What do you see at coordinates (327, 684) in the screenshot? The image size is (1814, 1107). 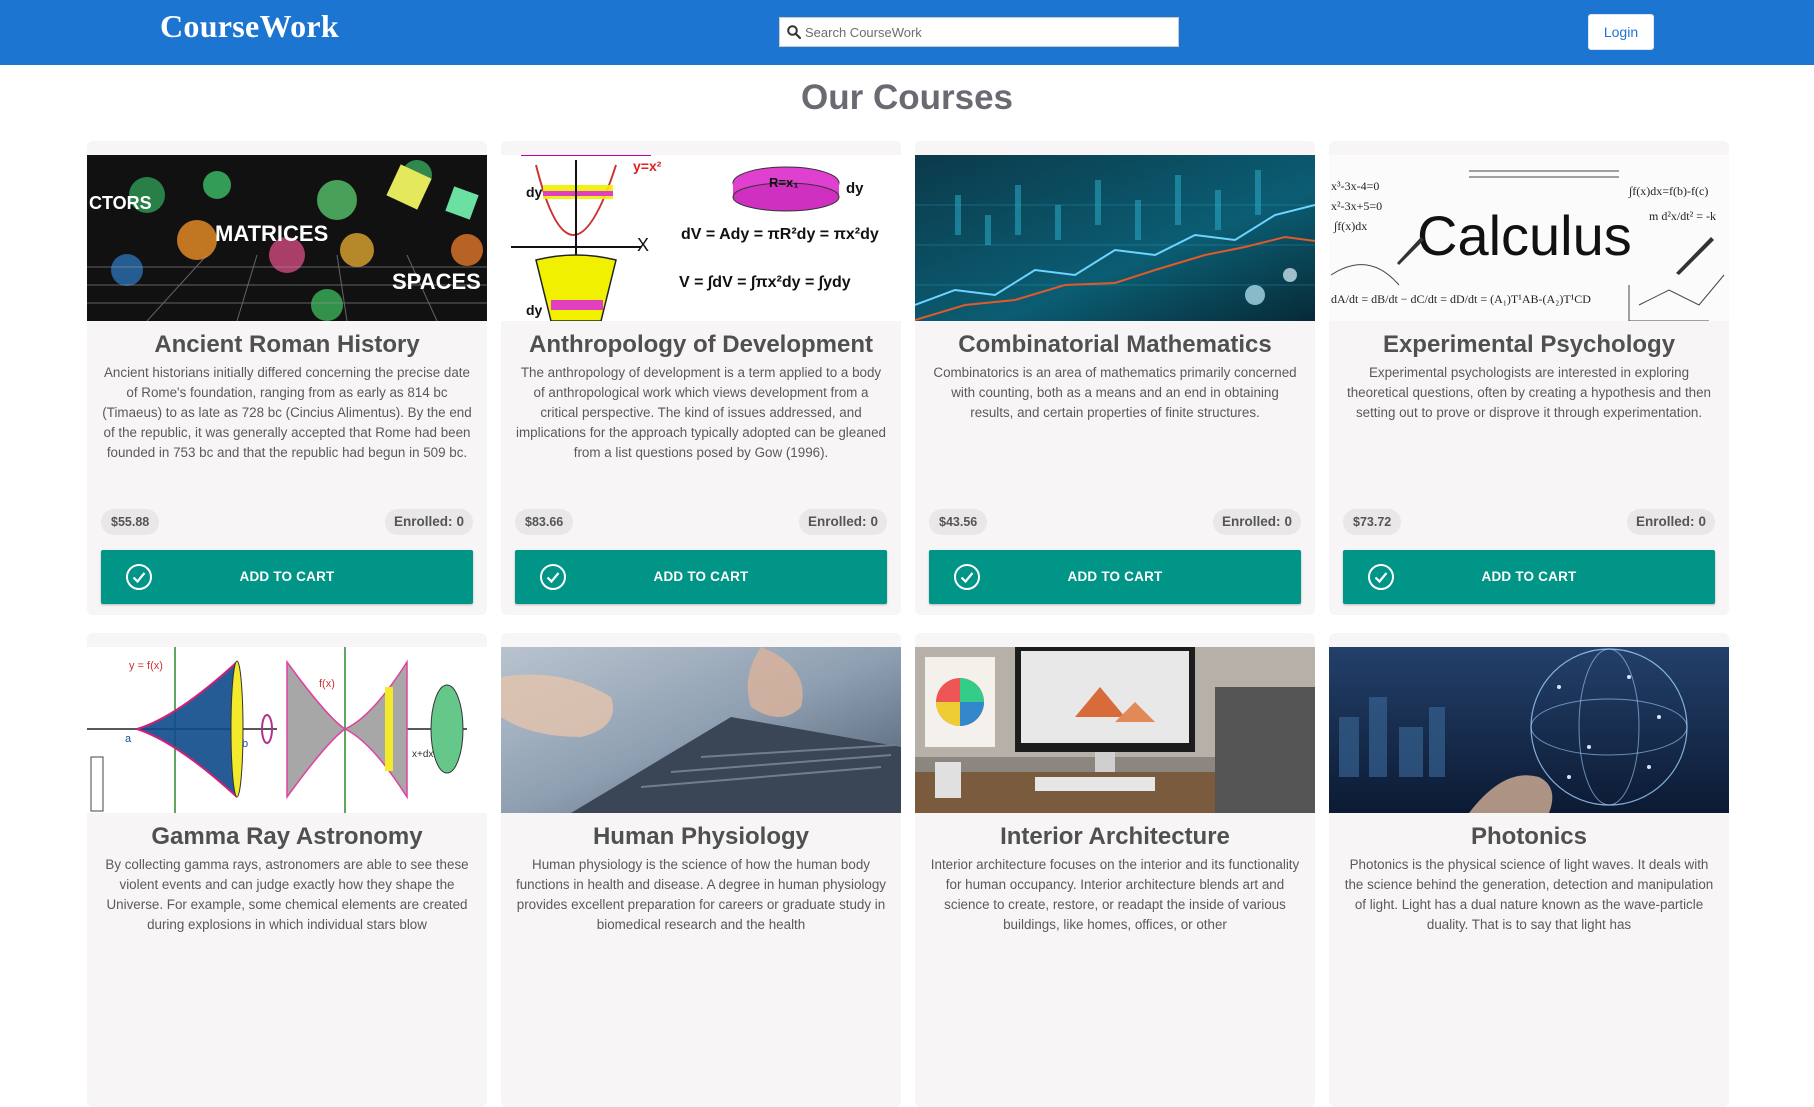 I see `svg-text: f(x)` at bounding box center [327, 684].